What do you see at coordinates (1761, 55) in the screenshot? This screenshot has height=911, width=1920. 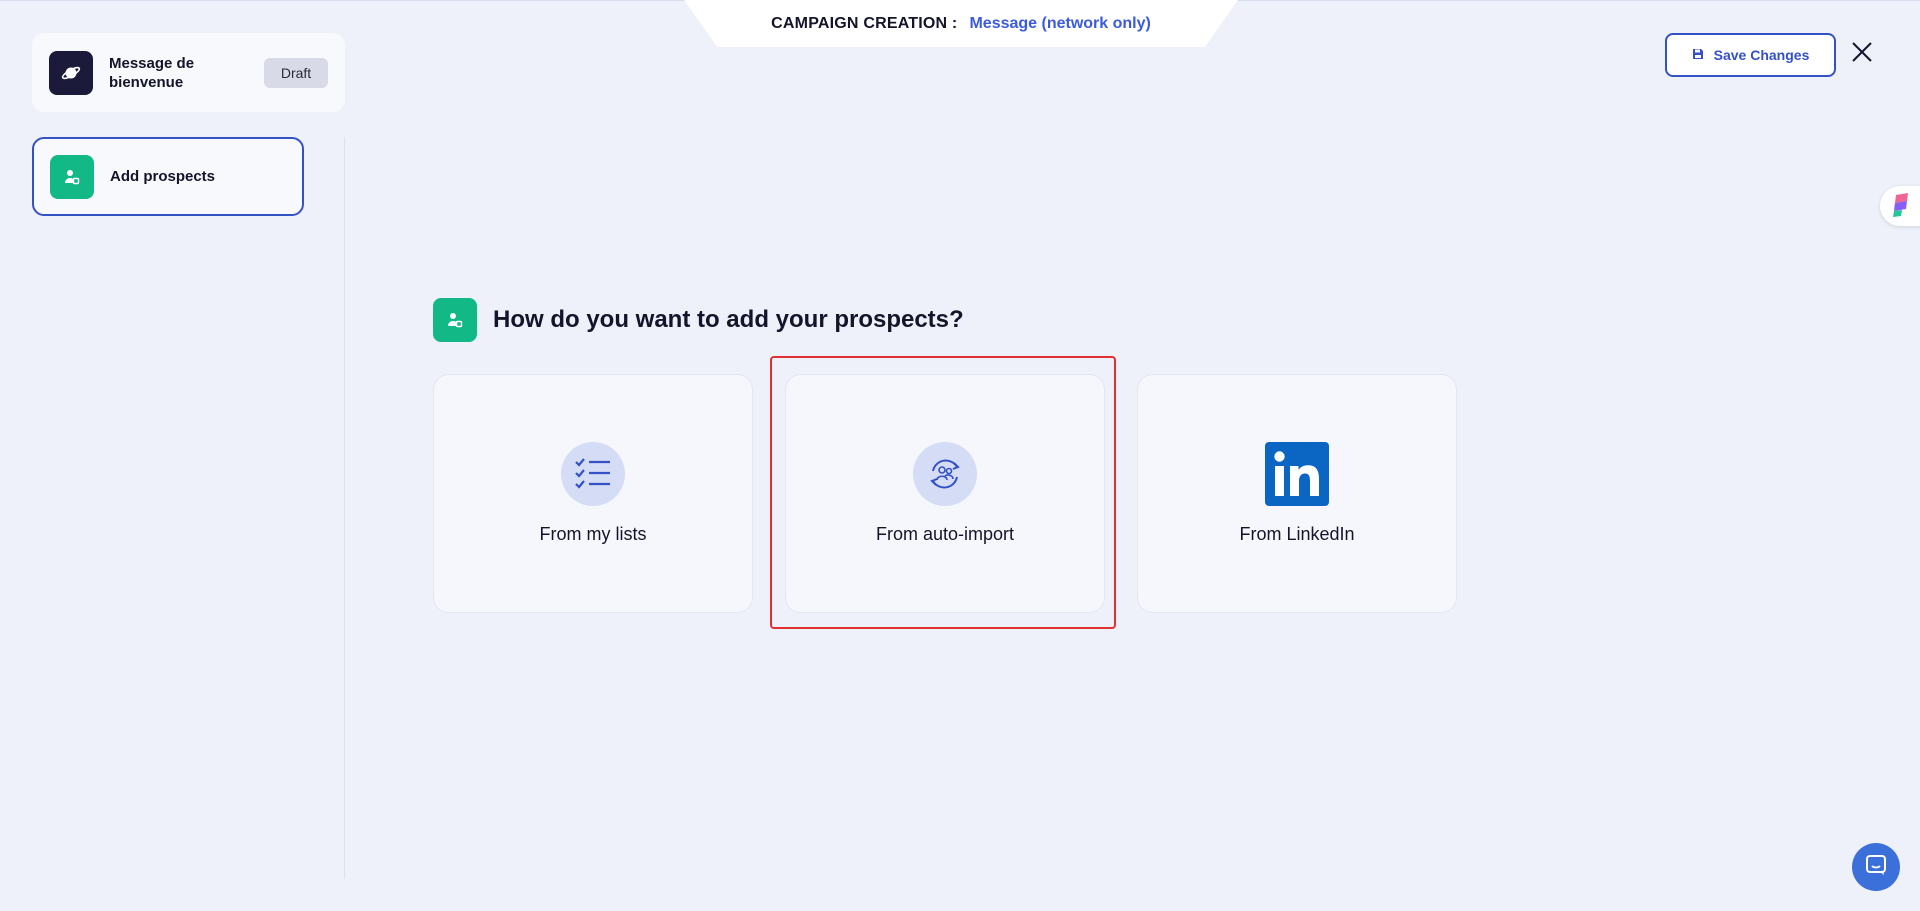 I see `save-changes-label: Save Changes` at bounding box center [1761, 55].